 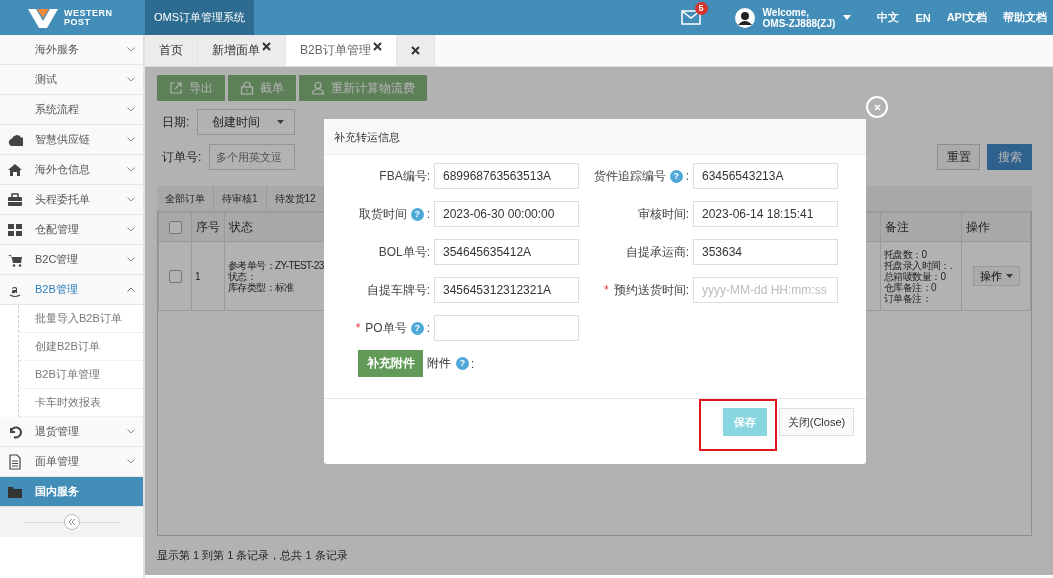 What do you see at coordinates (71, 200) in the screenshot?
I see `sidebar-item: 头程委托单` at bounding box center [71, 200].